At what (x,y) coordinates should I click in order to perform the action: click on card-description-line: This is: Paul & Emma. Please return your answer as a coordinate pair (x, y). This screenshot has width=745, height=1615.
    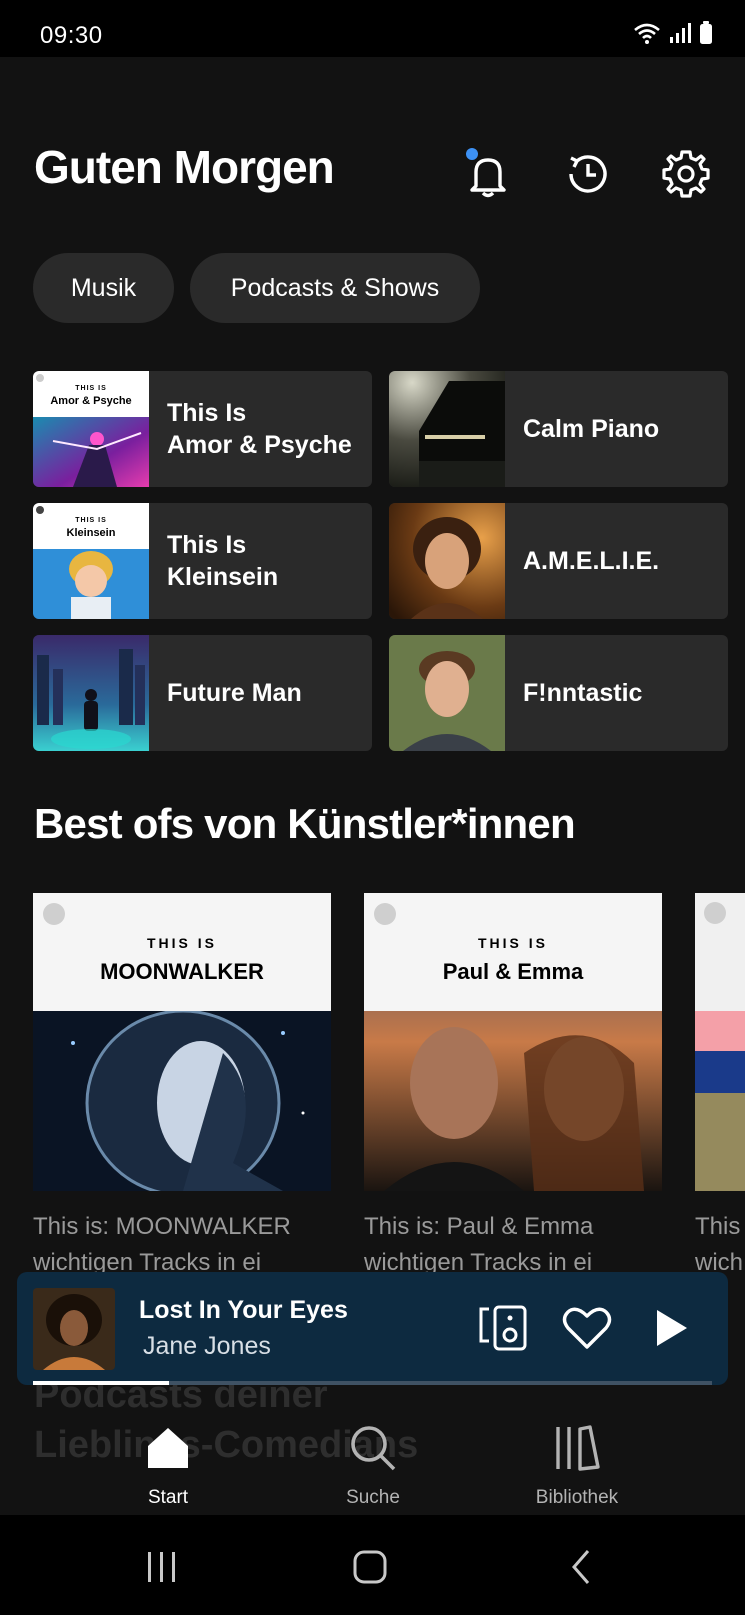
    Looking at the image, I should click on (479, 1226).